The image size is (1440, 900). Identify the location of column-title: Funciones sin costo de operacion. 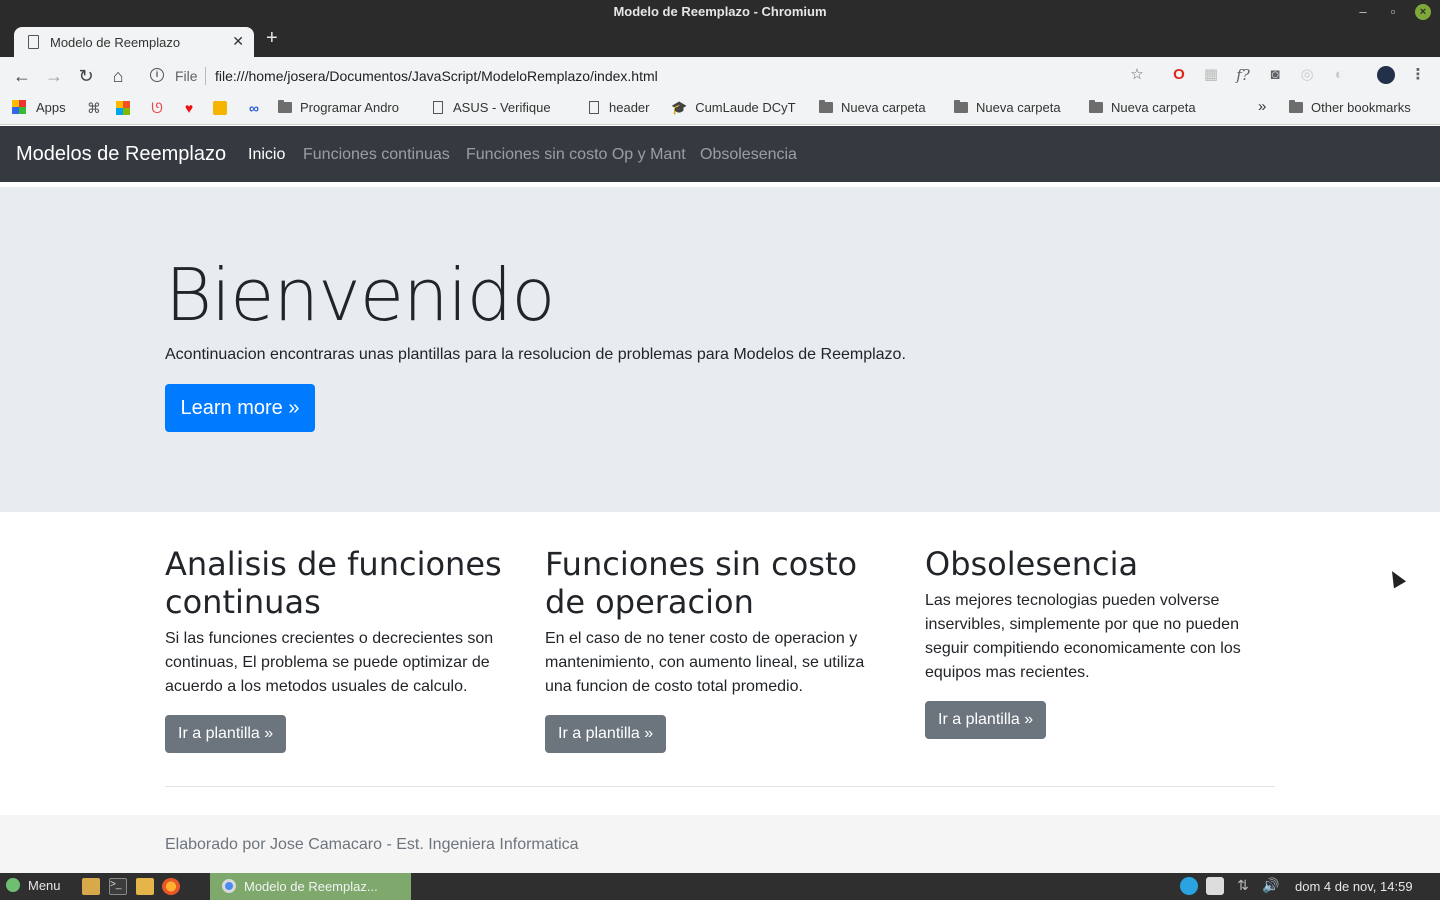
(701, 583).